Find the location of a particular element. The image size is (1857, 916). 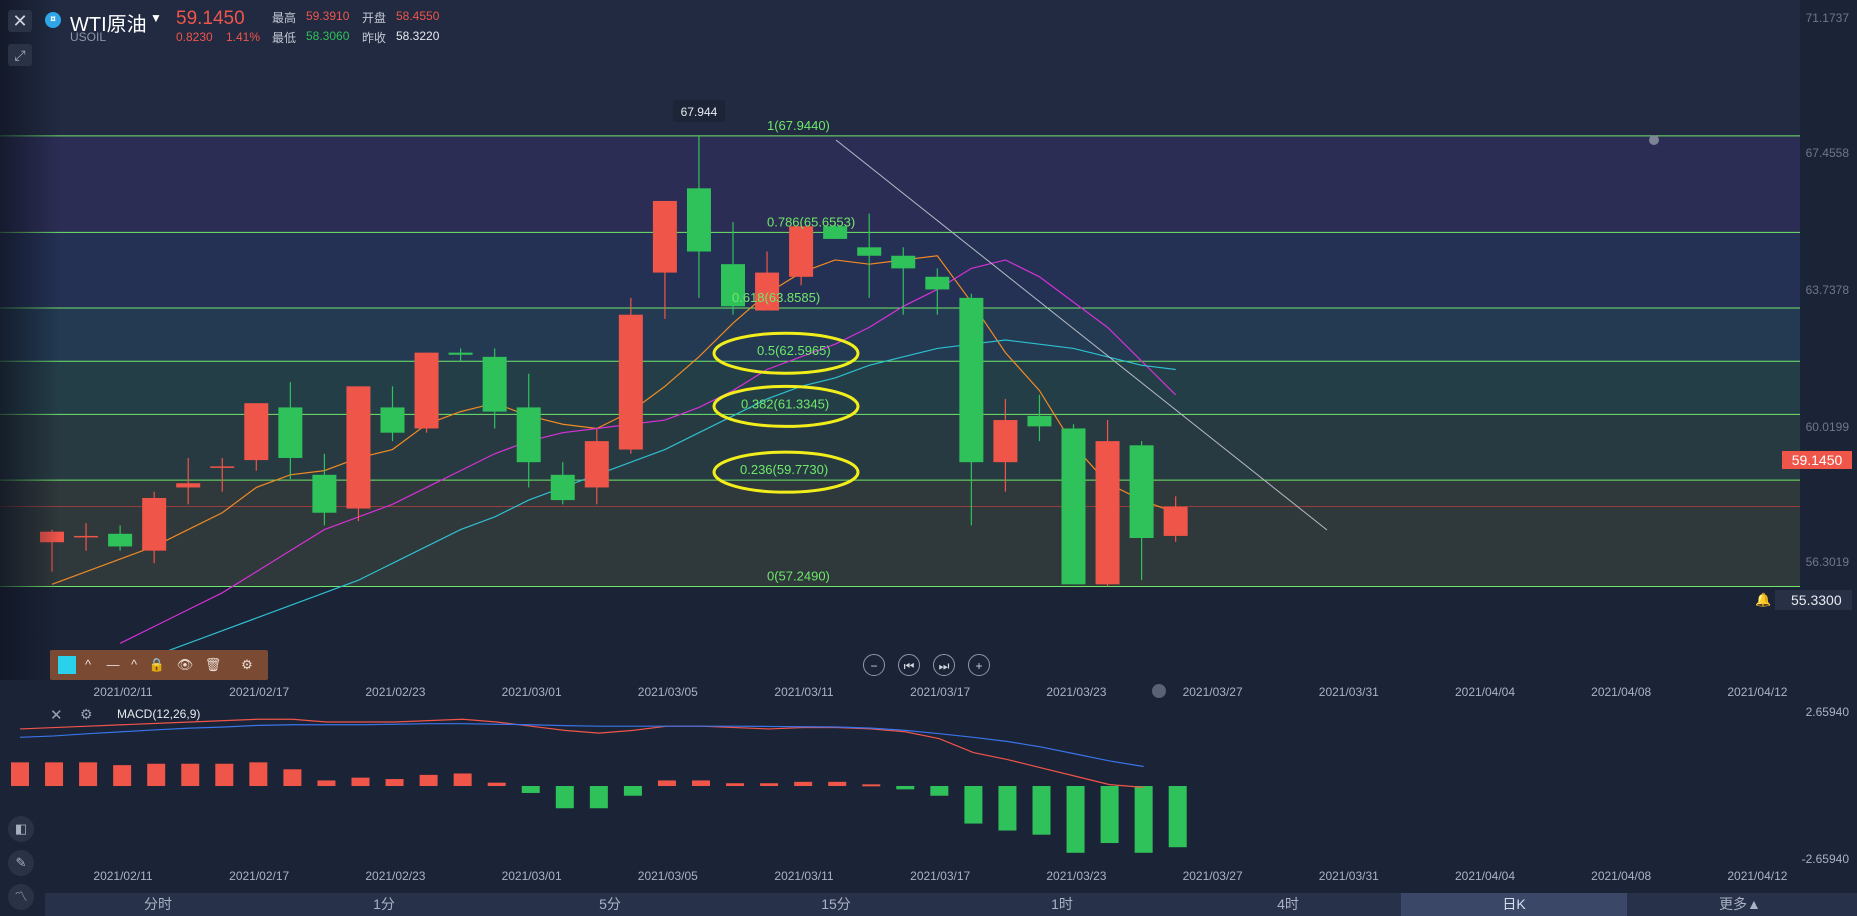

macd-date-axis-label: 2021/03/05 is located at coordinates (668, 876).